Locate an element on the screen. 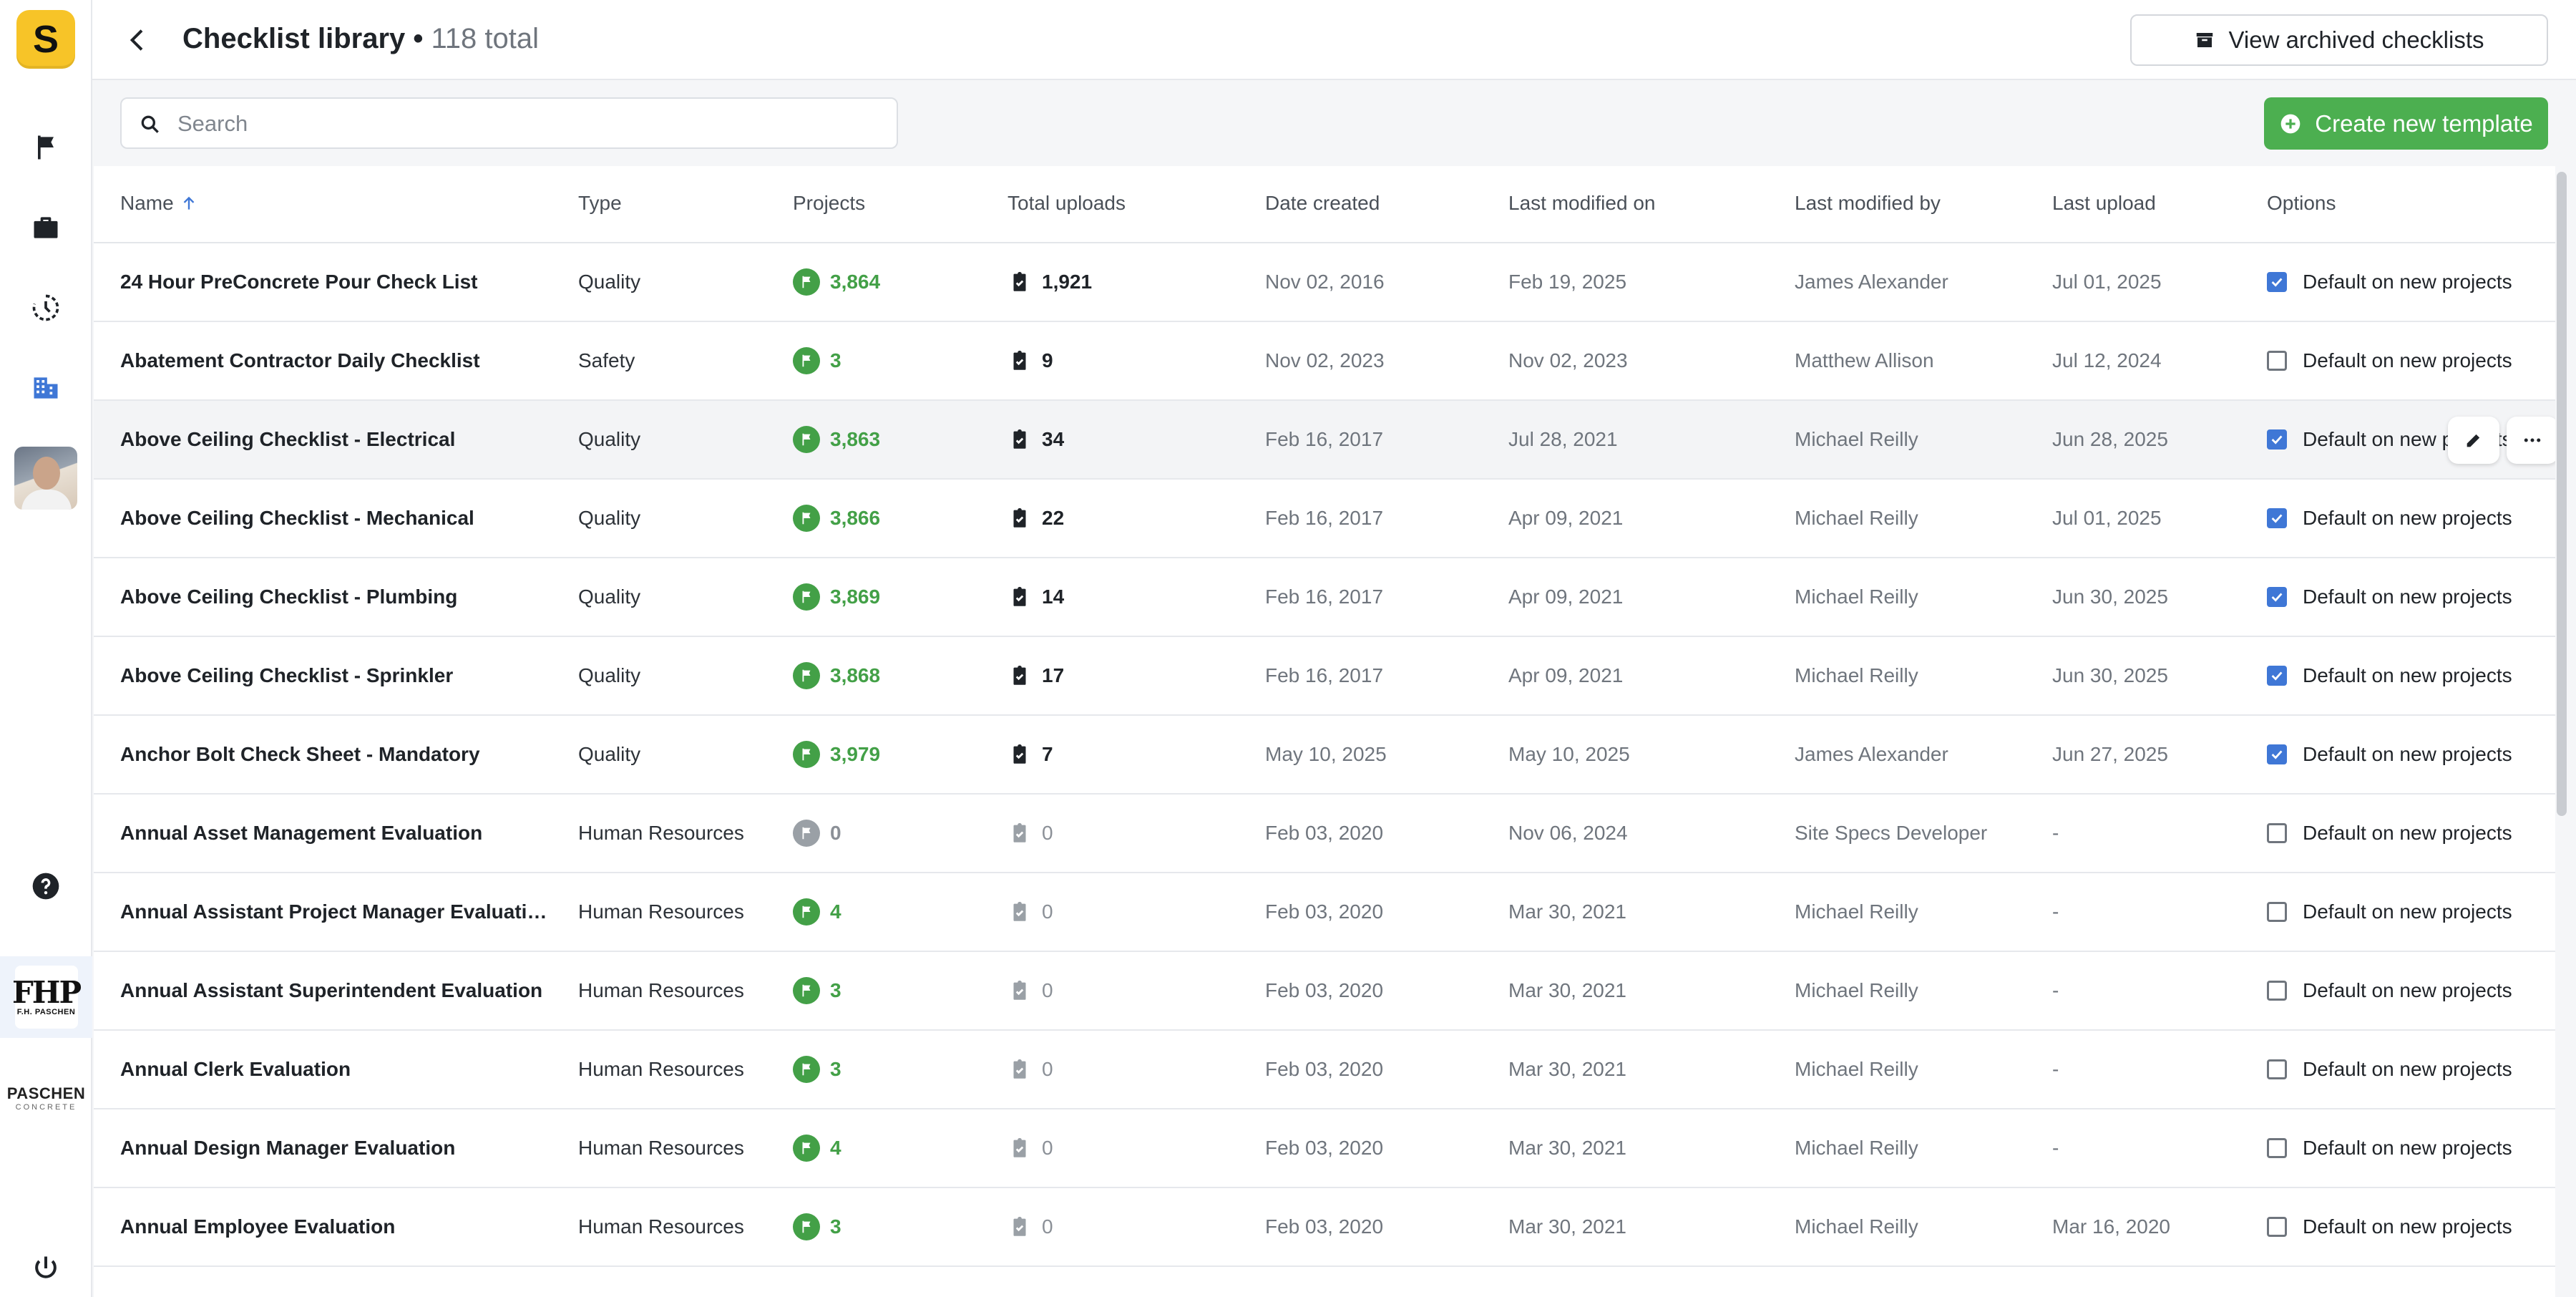 This screenshot has width=2576, height=1297. row-name: Above Ceiling Checklist - Sprinkler is located at coordinates (335, 676).